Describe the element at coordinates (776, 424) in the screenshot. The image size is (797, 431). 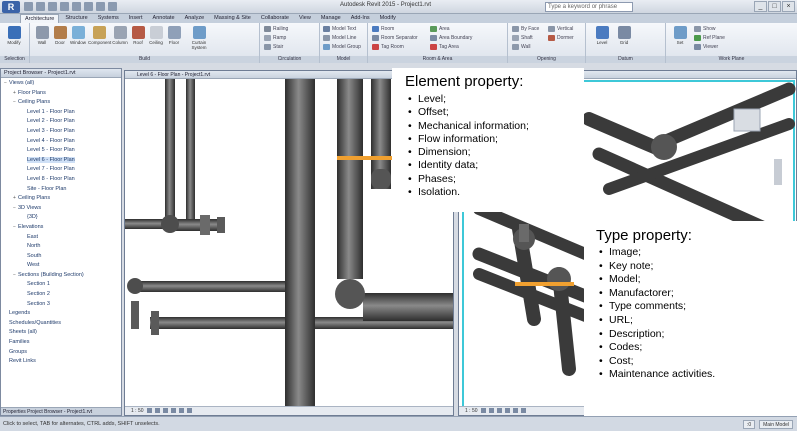
I see `active-model-selector: Main Model` at that location.